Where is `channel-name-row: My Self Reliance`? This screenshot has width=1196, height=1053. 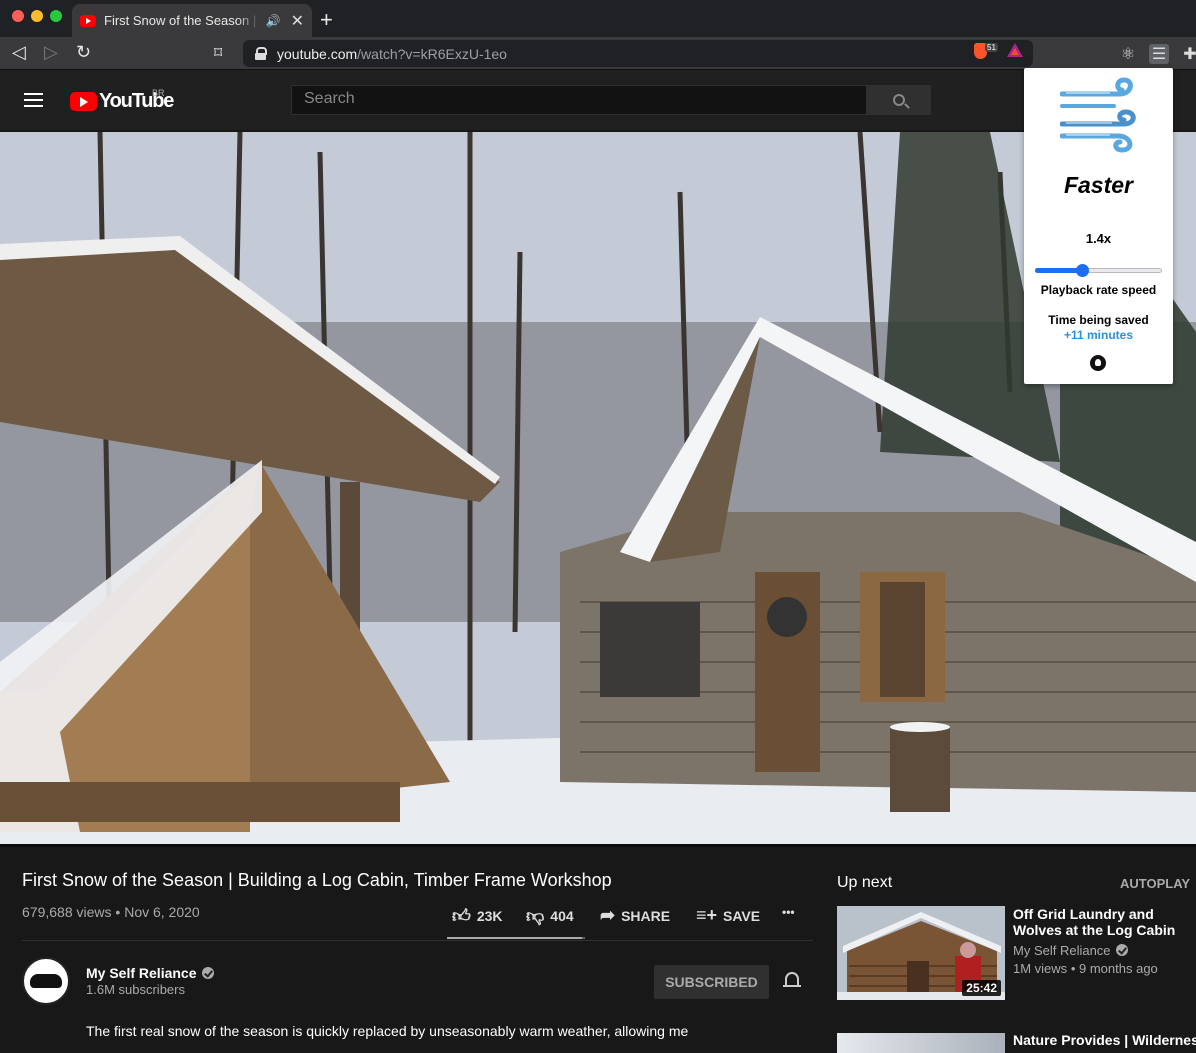
channel-name-row: My Self Reliance is located at coordinates (150, 973).